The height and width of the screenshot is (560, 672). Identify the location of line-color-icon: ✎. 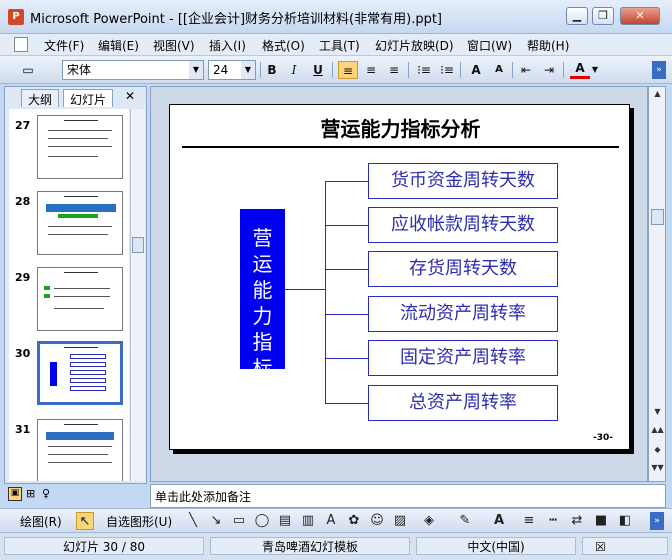
(465, 521).